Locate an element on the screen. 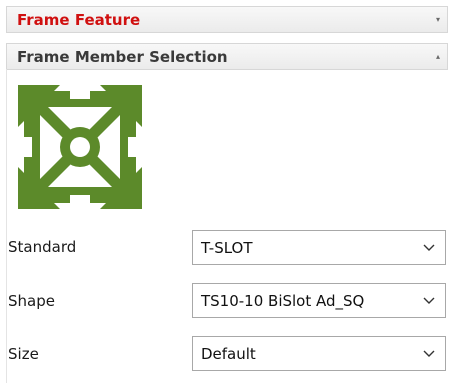 This screenshot has height=383, width=449. shape-label: Shape is located at coordinates (31, 301).